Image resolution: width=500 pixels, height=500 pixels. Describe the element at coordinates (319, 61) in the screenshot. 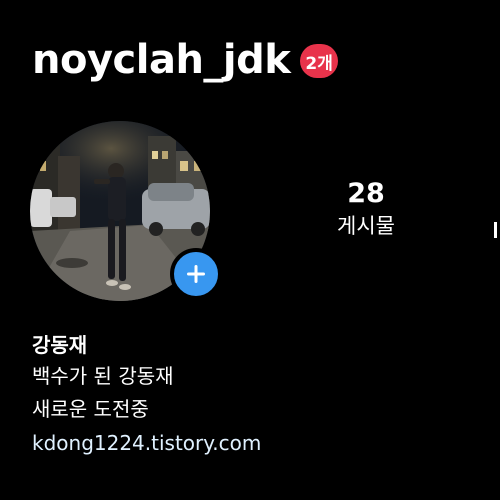

I see `notification-badge: 2개` at that location.